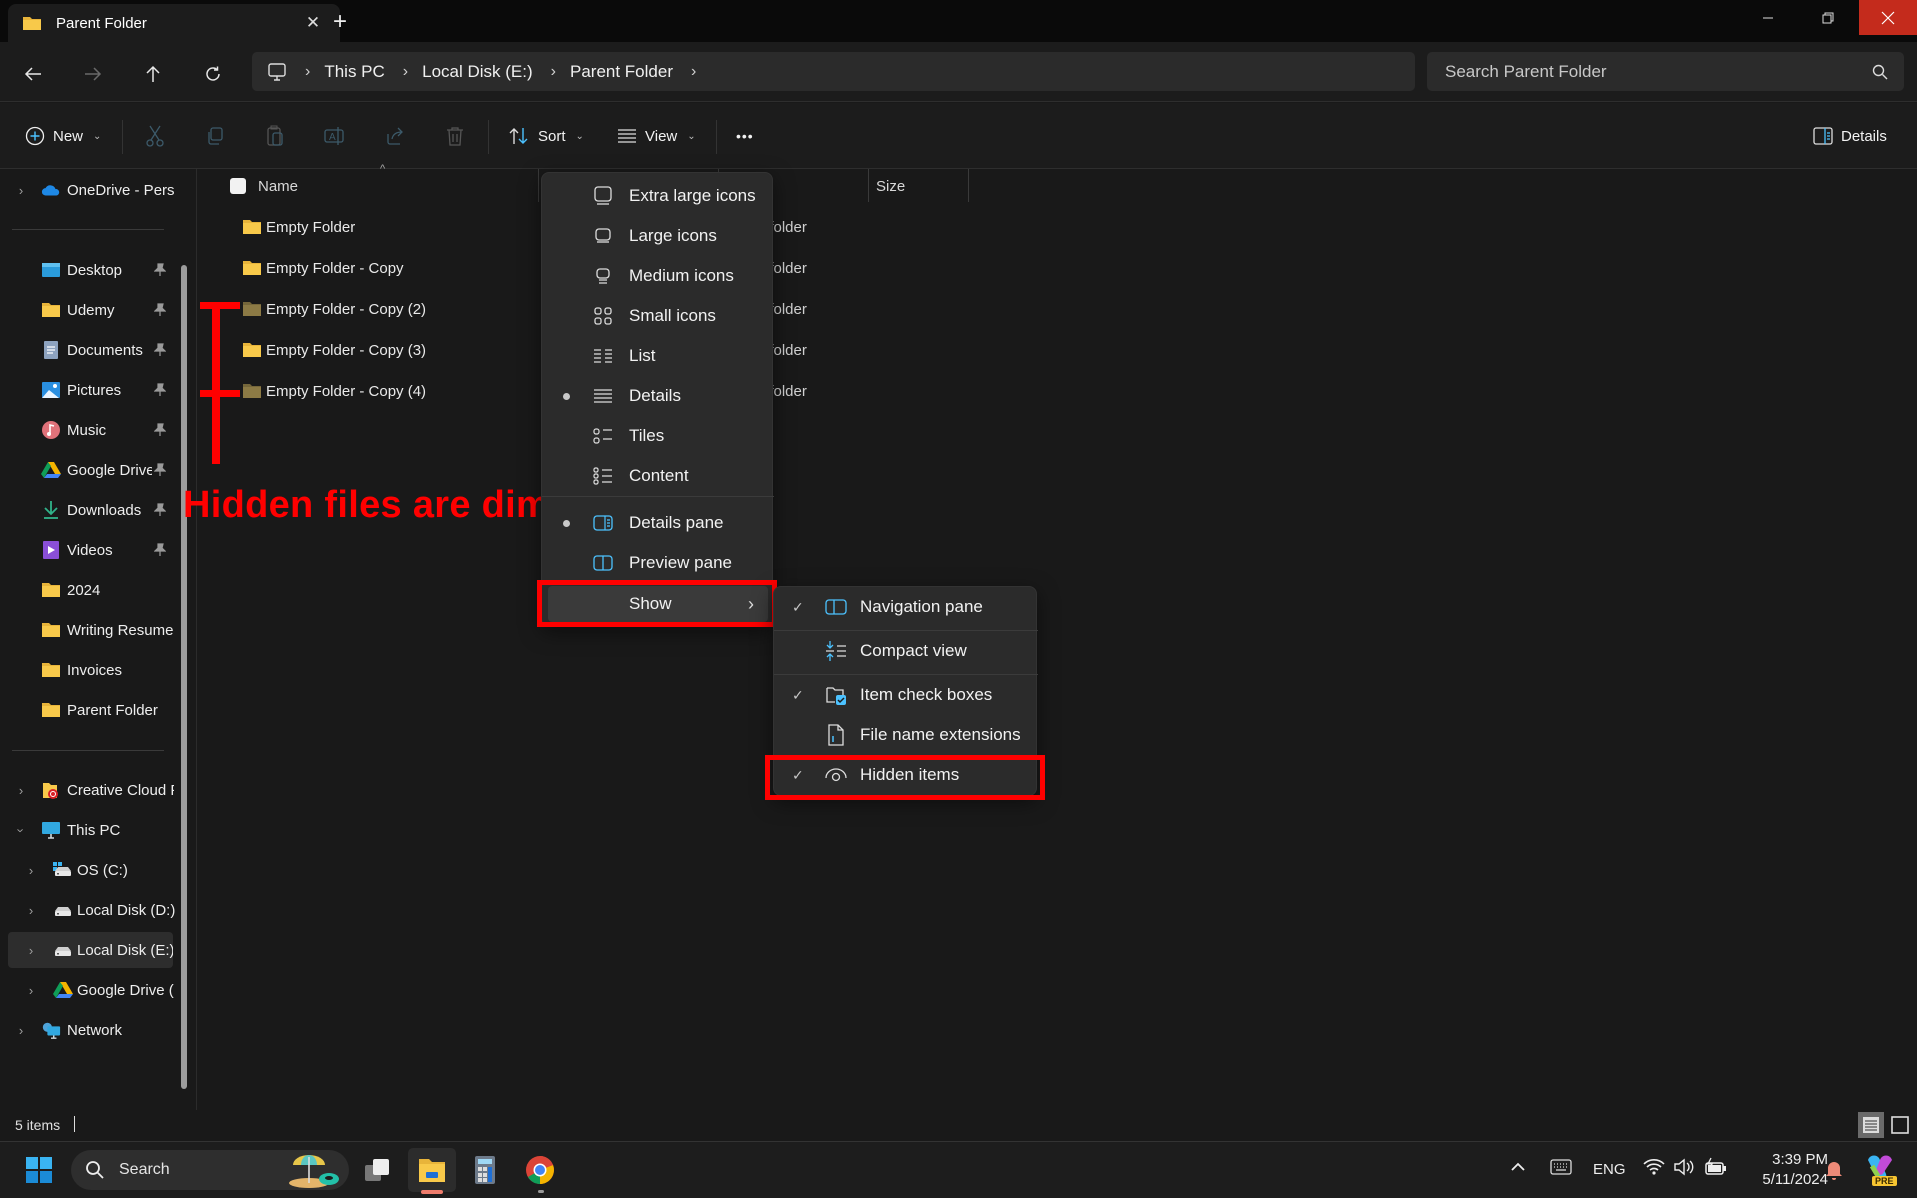 This screenshot has height=1198, width=1917. I want to click on restore-button, so click(1828, 17).